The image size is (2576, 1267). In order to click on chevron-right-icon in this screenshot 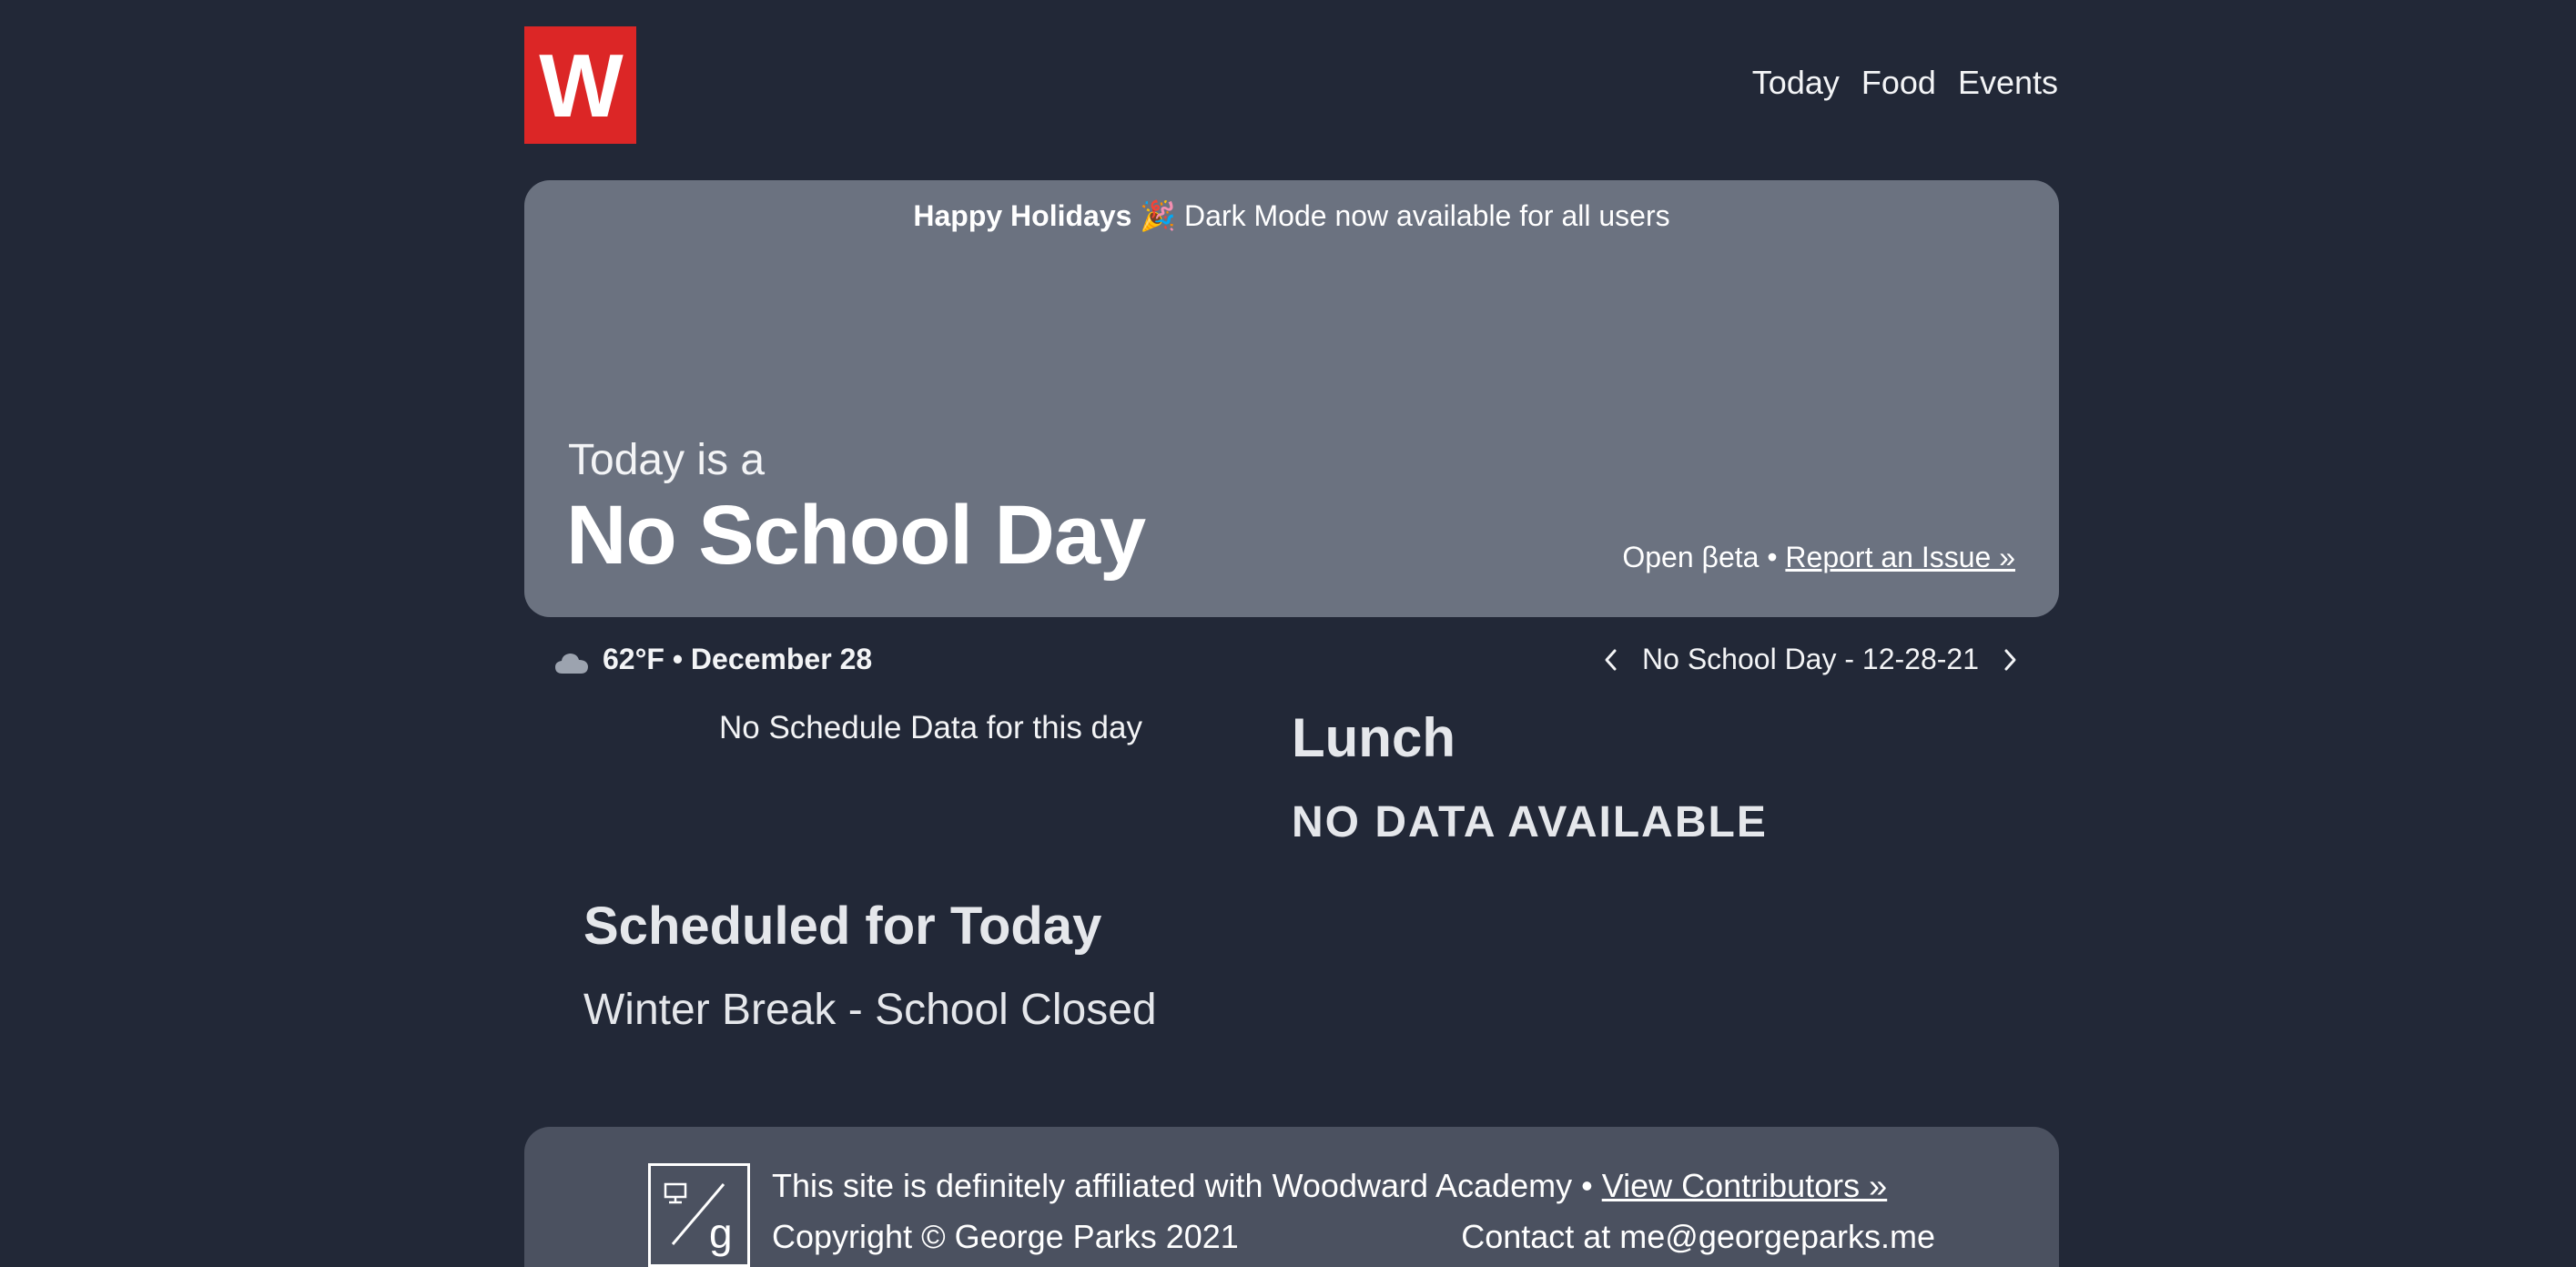, I will do `click(2011, 660)`.